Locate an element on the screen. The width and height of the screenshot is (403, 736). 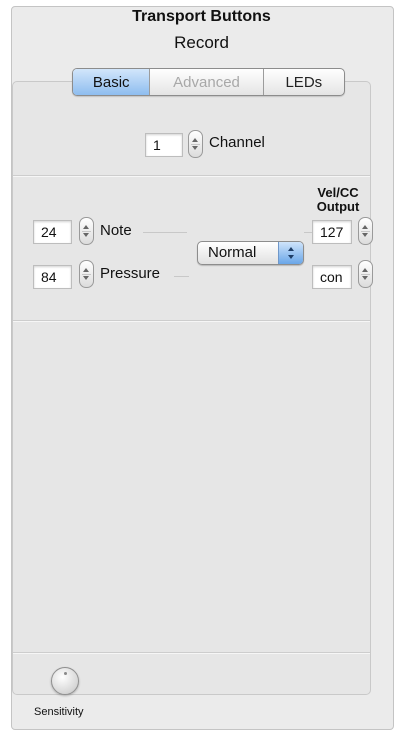
pressure-label: Pressure is located at coordinates (130, 273).